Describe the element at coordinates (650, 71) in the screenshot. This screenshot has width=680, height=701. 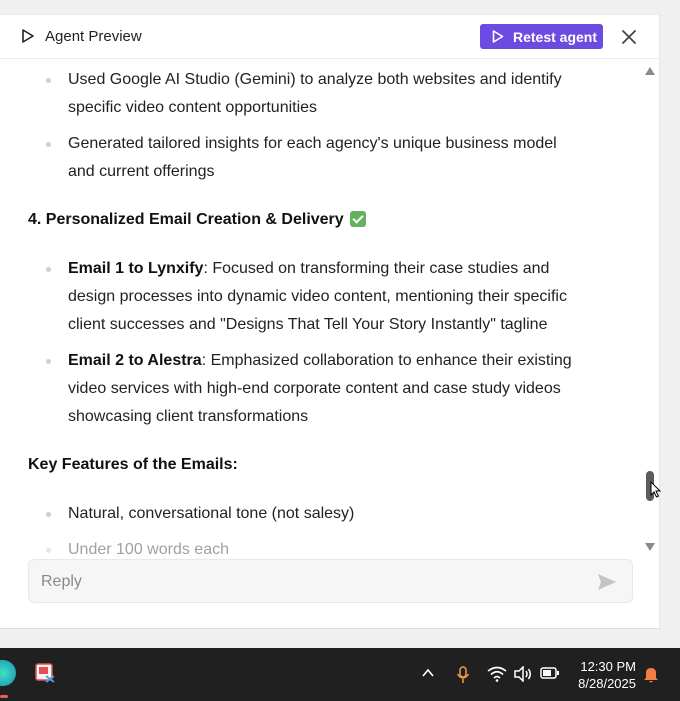
I see `scroll-up-arrow-icon` at that location.